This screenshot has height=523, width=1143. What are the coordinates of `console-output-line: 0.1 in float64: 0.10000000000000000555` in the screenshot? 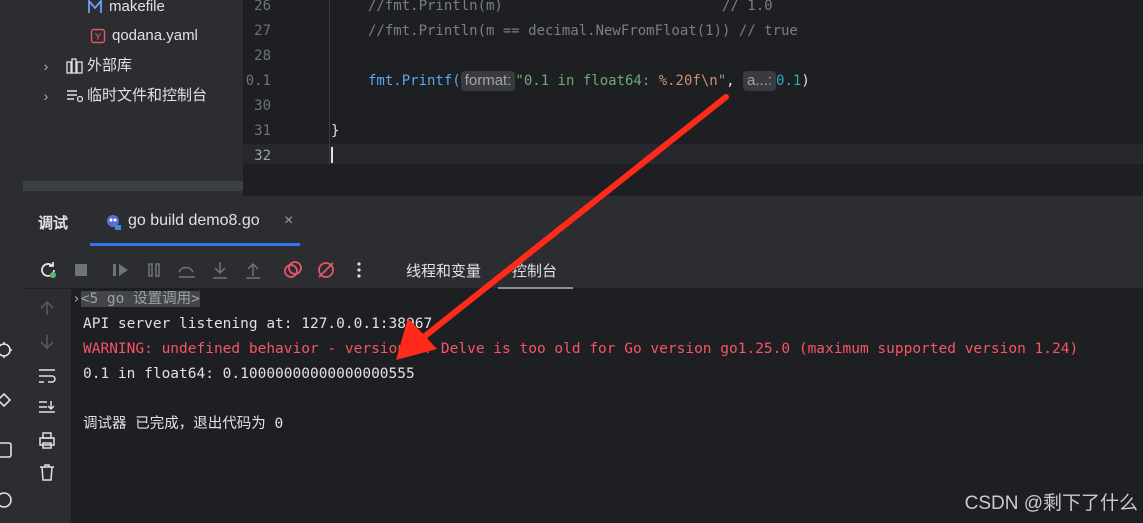 It's located at (249, 374).